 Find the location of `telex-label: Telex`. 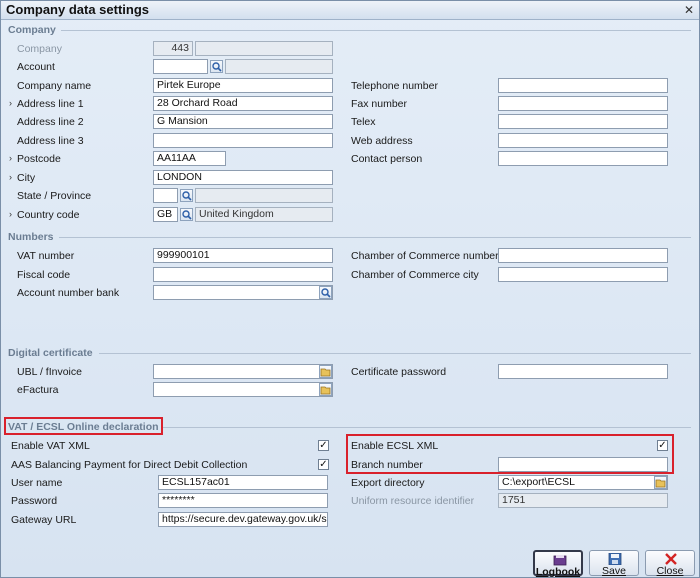

telex-label: Telex is located at coordinates (363, 122).